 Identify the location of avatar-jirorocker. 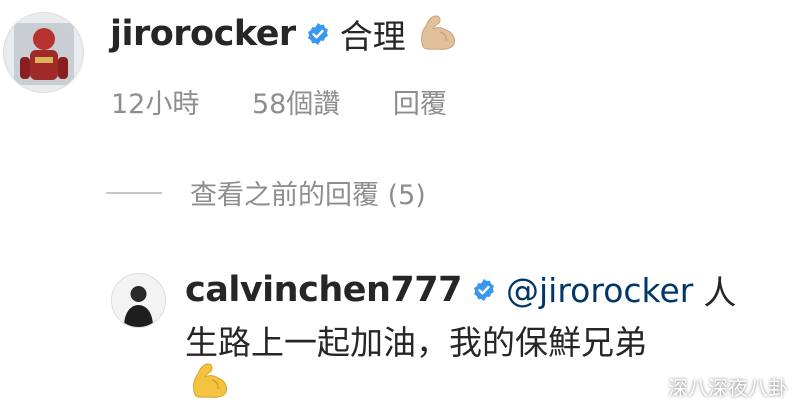
(43, 52).